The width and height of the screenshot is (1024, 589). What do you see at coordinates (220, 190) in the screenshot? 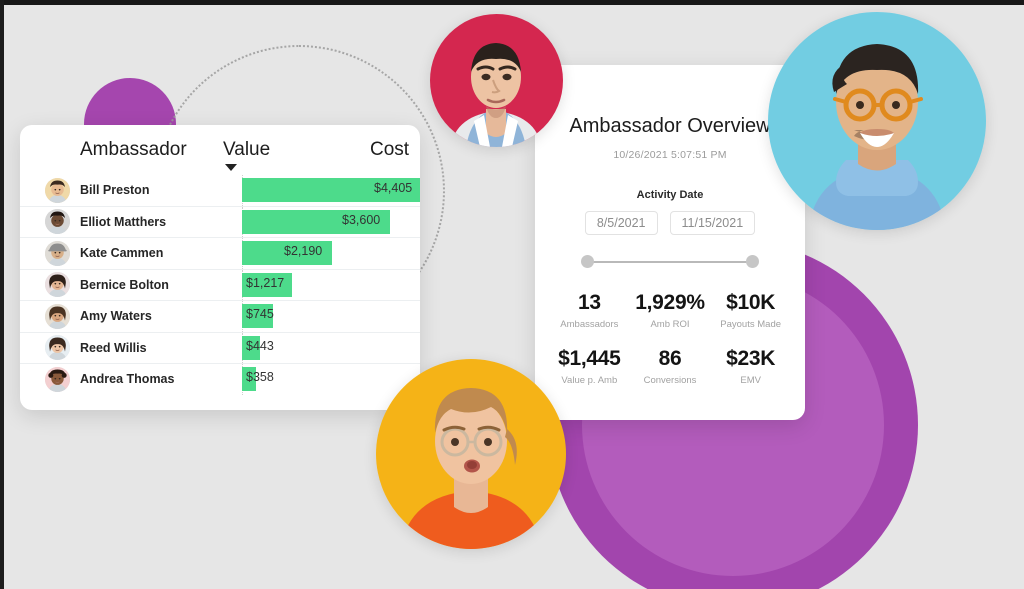
I see `table-row: Bill Preston $4,405` at bounding box center [220, 190].